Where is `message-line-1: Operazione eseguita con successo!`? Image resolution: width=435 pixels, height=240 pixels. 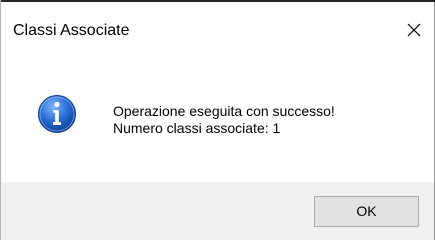 message-line-1: Operazione eseguita con successo! is located at coordinates (224, 111).